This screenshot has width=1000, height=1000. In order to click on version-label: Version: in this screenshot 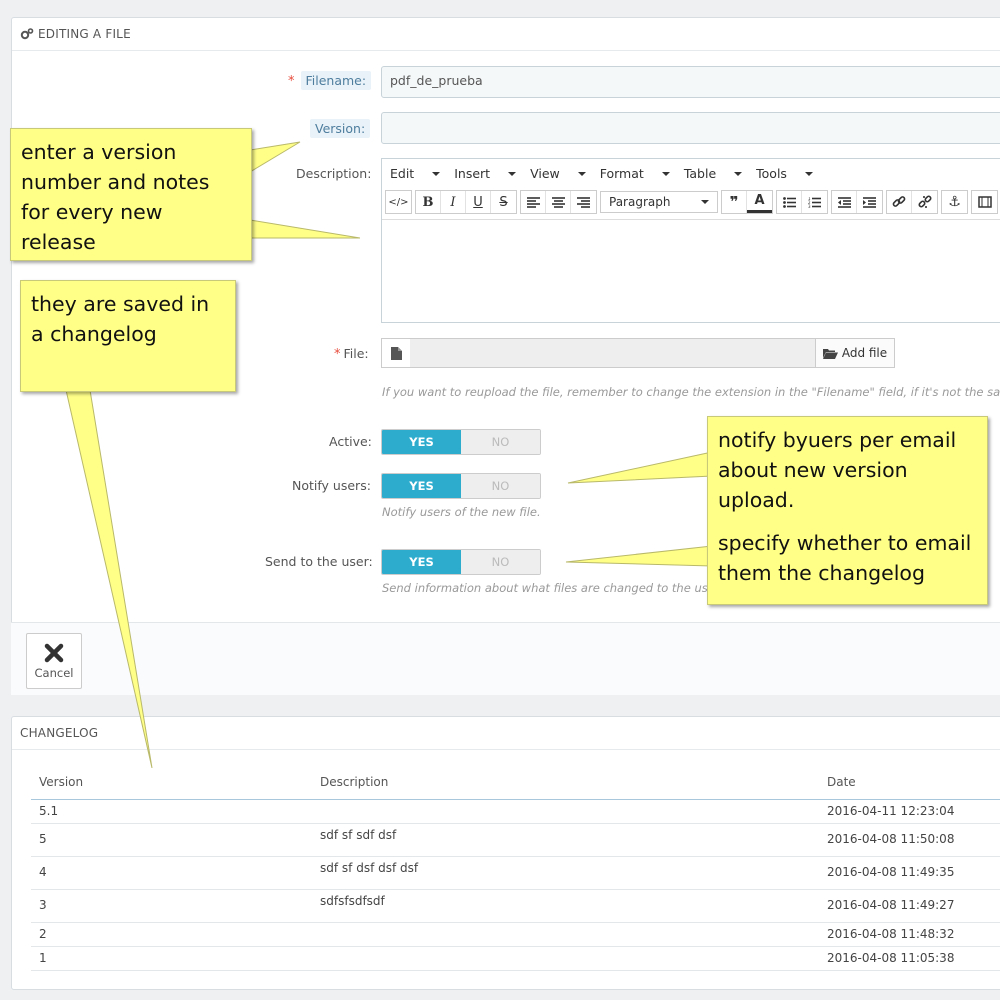, I will do `click(340, 128)`.